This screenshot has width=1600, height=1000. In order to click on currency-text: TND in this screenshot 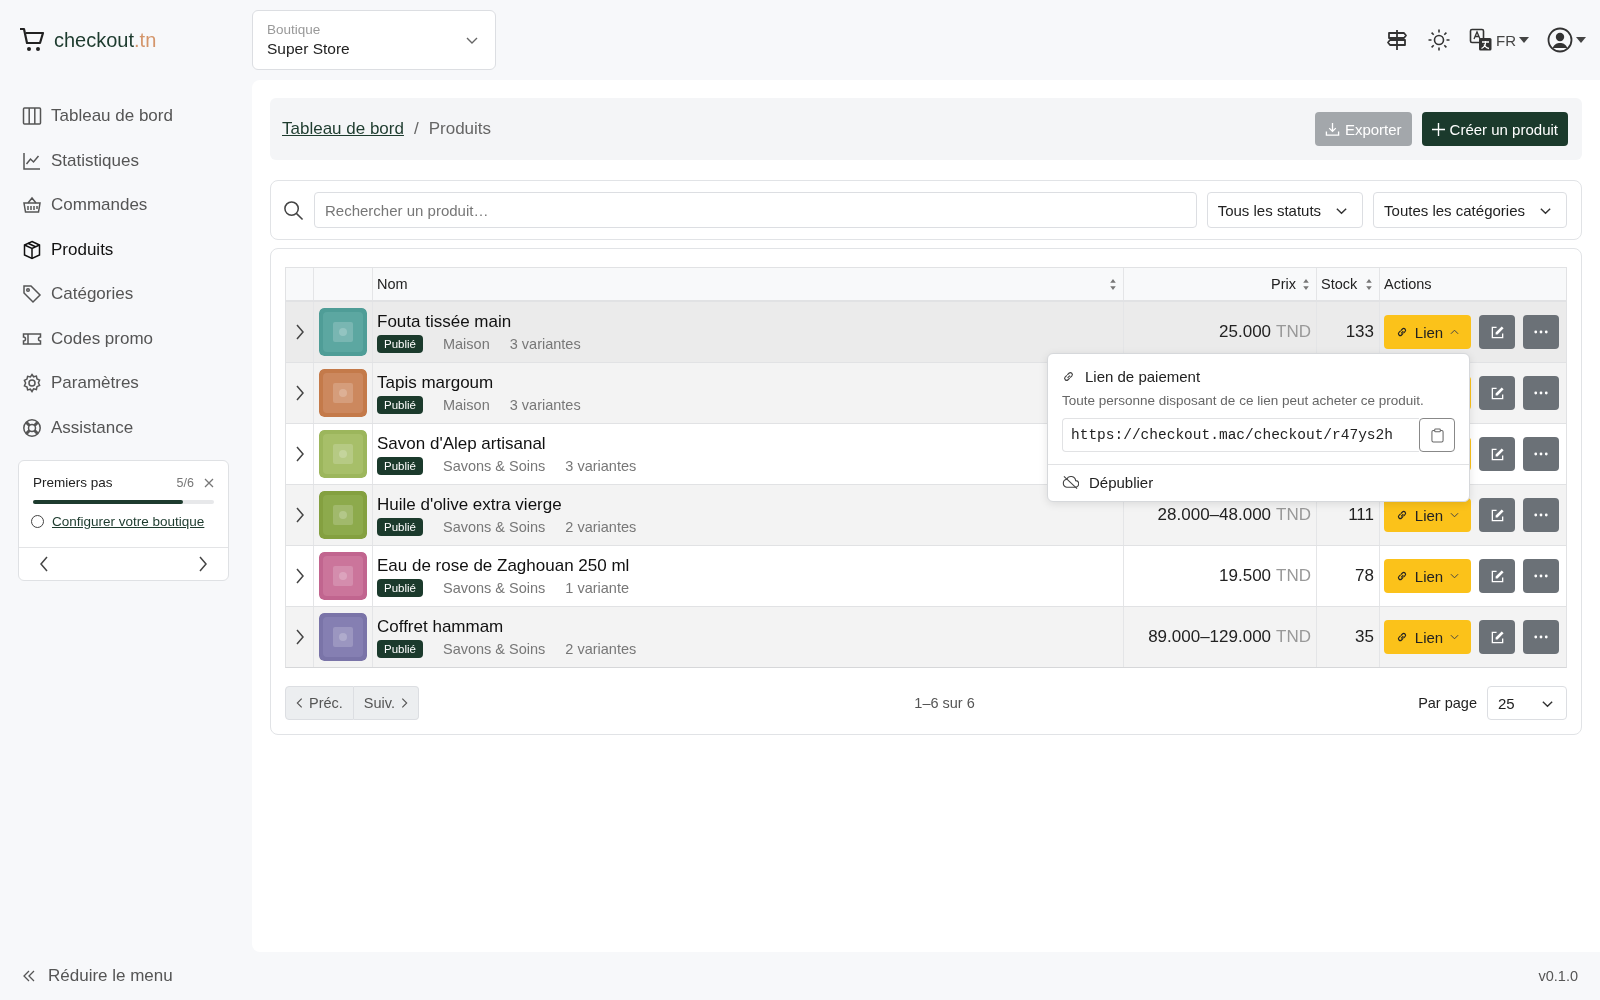, I will do `click(1293, 332)`.